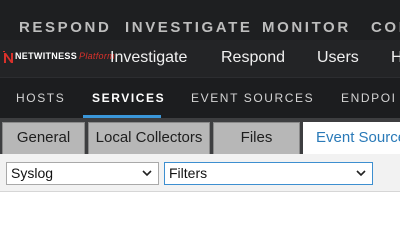 Image resolution: width=400 pixels, height=241 pixels. Describe the element at coordinates (253, 58) in the screenshot. I see `nav-respond: Respond` at that location.